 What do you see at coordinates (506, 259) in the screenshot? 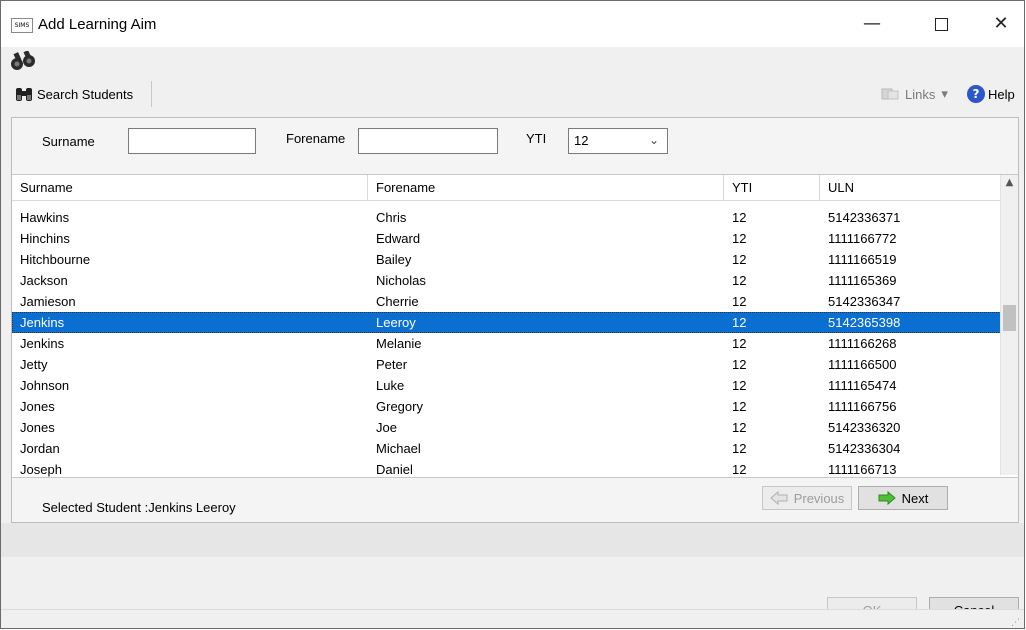
I see `table-row: Hitchbourne Bailey 12 1111166519` at bounding box center [506, 259].